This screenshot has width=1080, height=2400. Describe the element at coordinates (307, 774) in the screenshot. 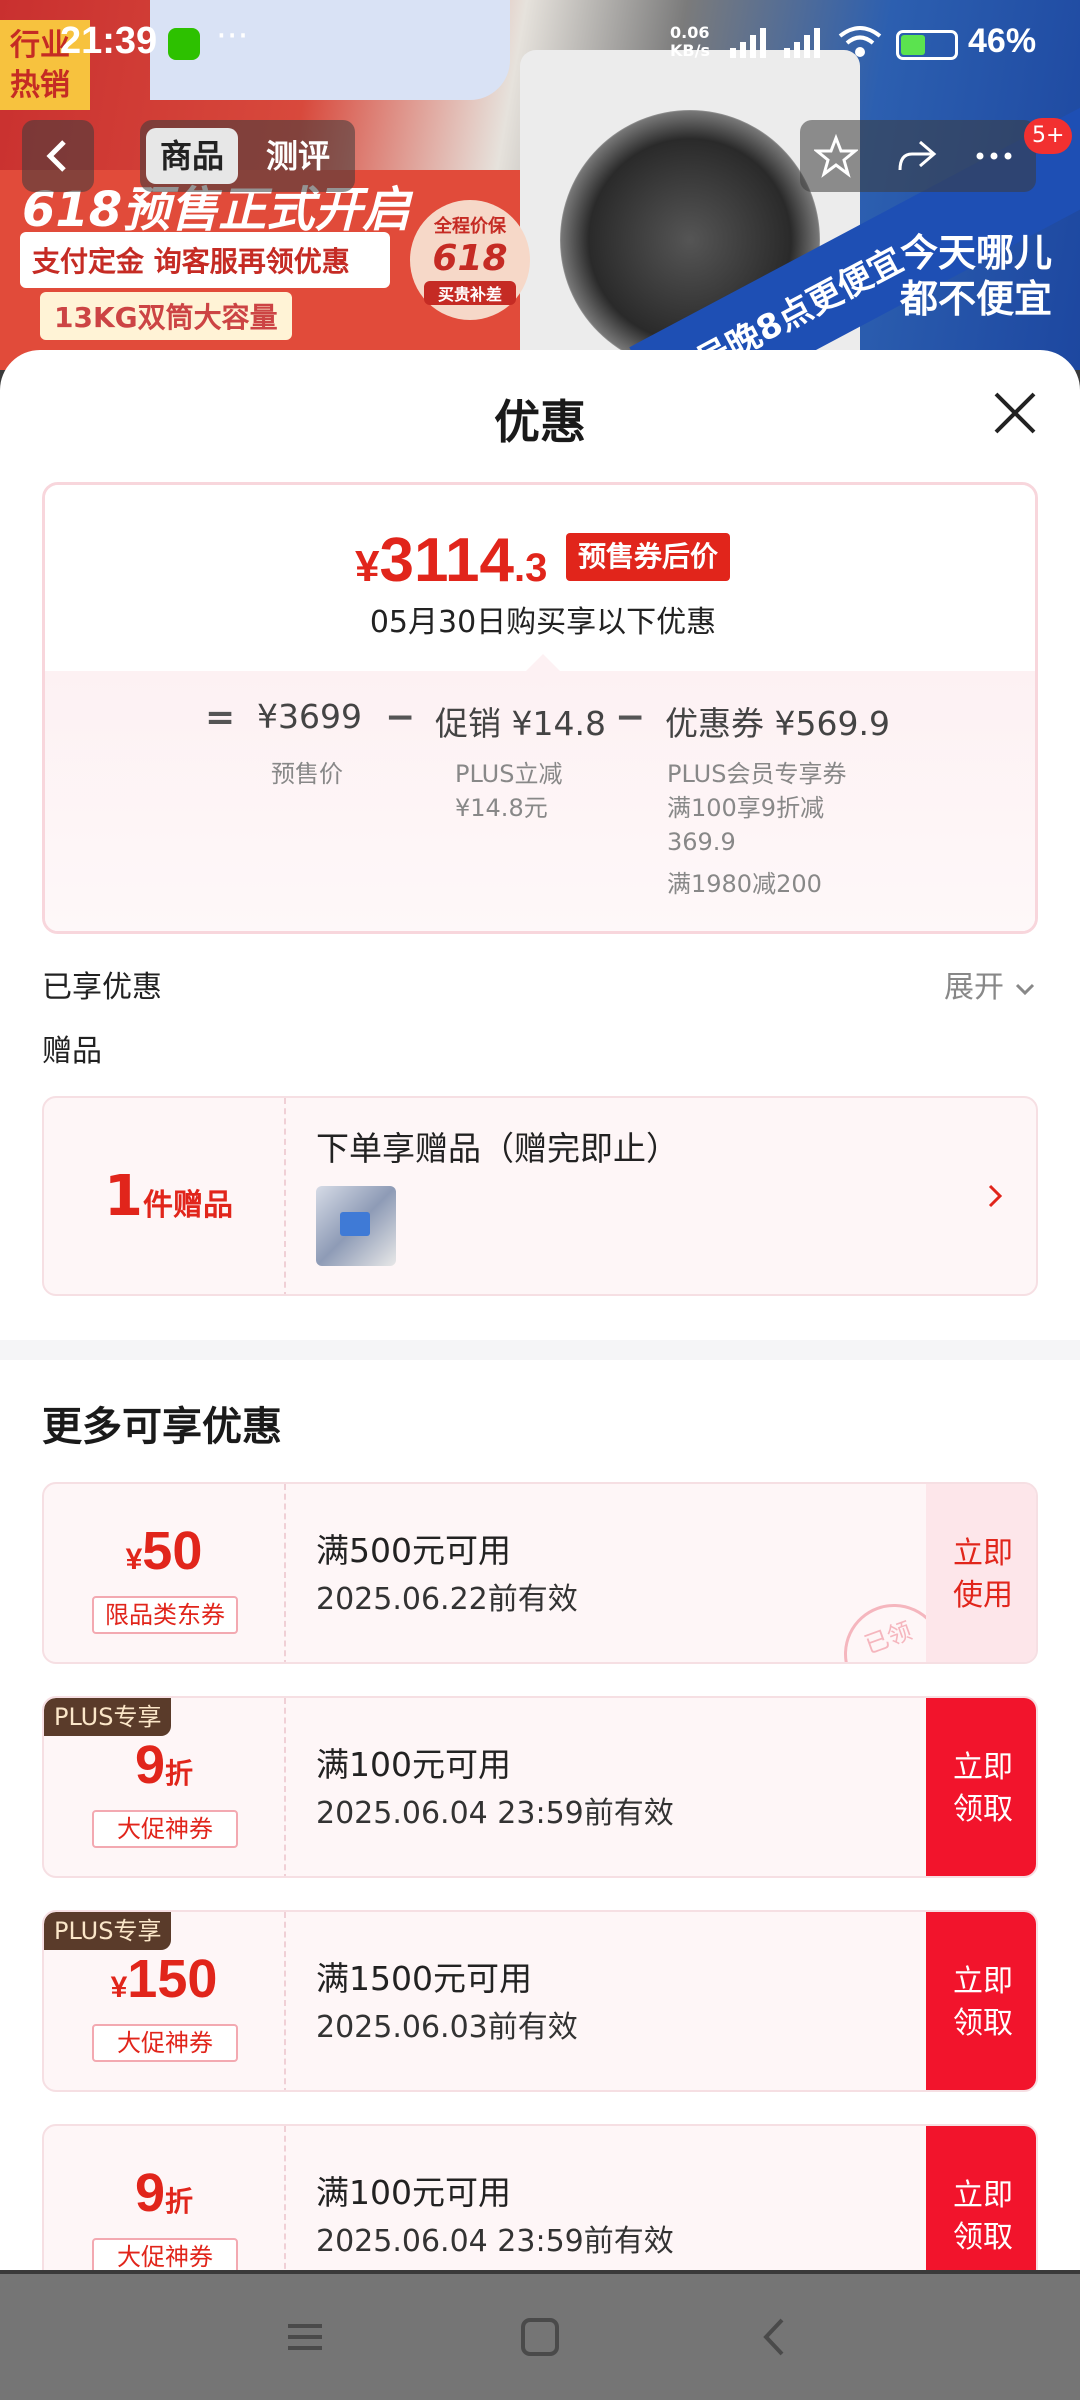

I see `presale-price-label: 预售价` at that location.